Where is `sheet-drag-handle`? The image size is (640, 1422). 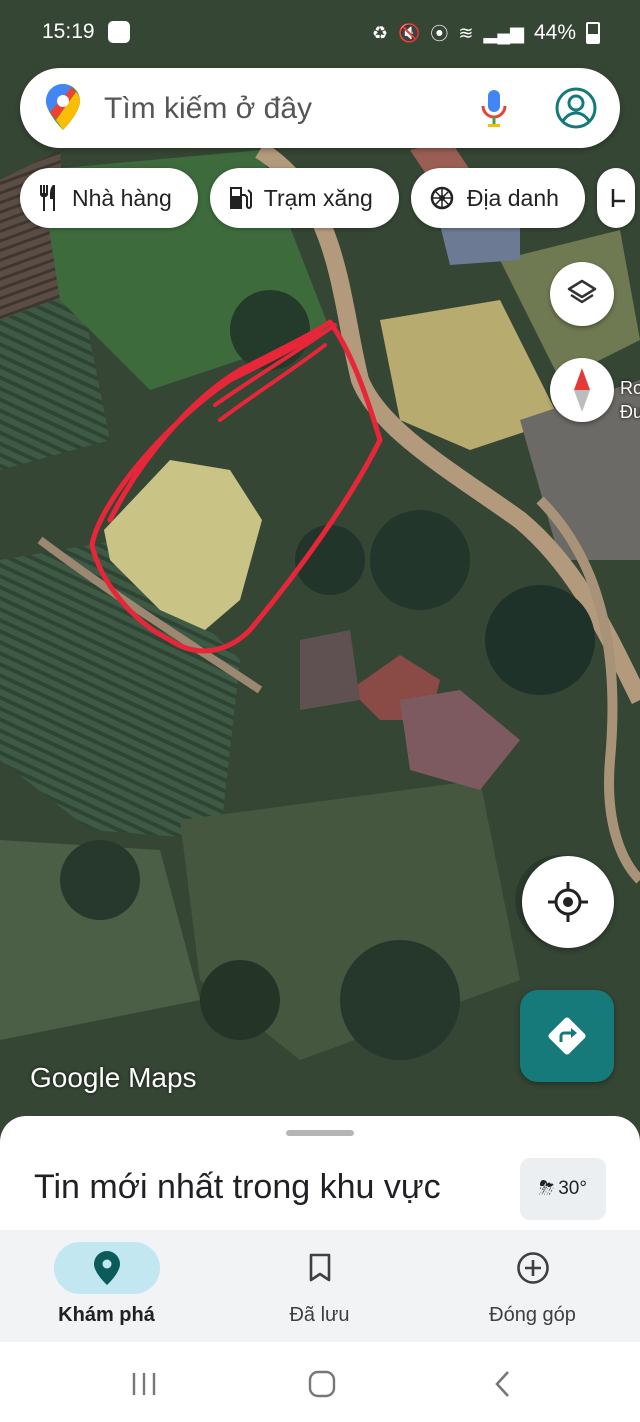
sheet-drag-handle is located at coordinates (320, 1133).